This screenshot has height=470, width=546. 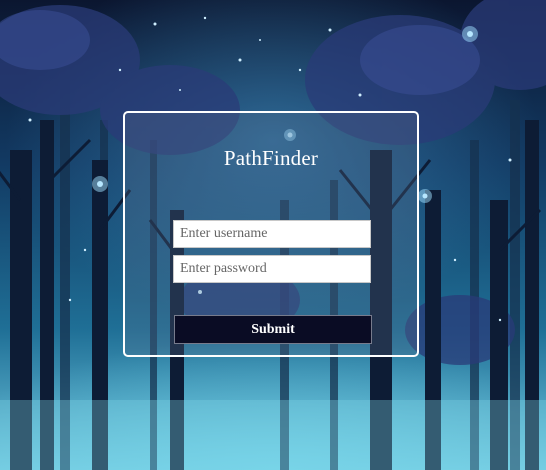 What do you see at coordinates (272, 269) in the screenshot?
I see `password-input` at bounding box center [272, 269].